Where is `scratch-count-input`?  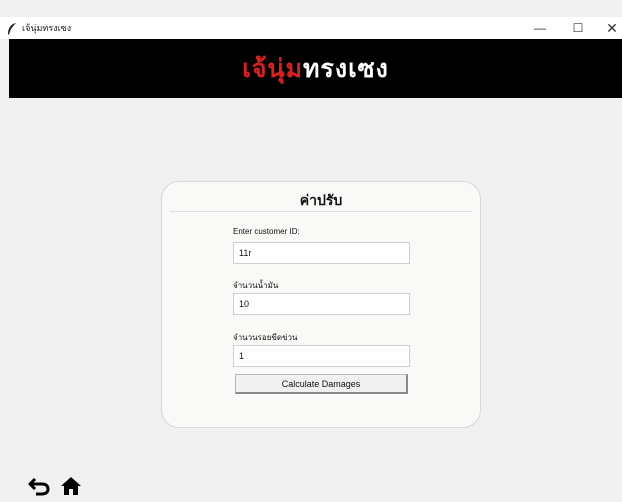 scratch-count-input is located at coordinates (321, 356).